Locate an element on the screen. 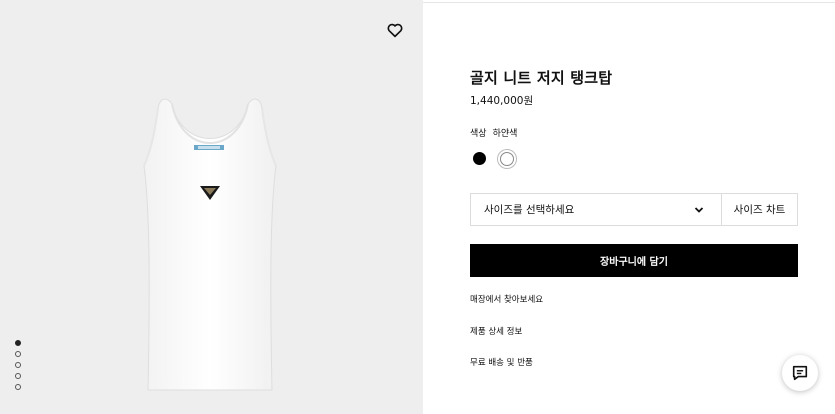 The image size is (835, 414). size-chart-link: 사이즈 차트 is located at coordinates (759, 209).